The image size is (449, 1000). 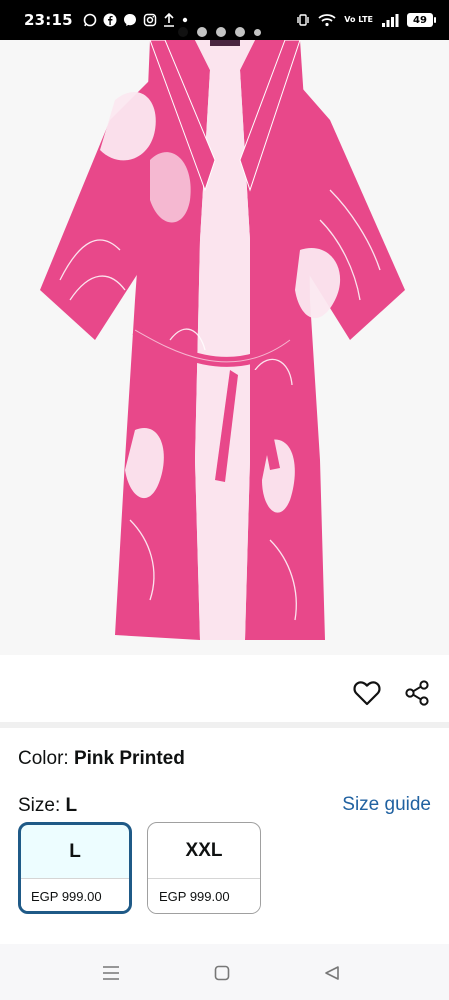 I want to click on size-label: Size:, so click(x=39, y=805).